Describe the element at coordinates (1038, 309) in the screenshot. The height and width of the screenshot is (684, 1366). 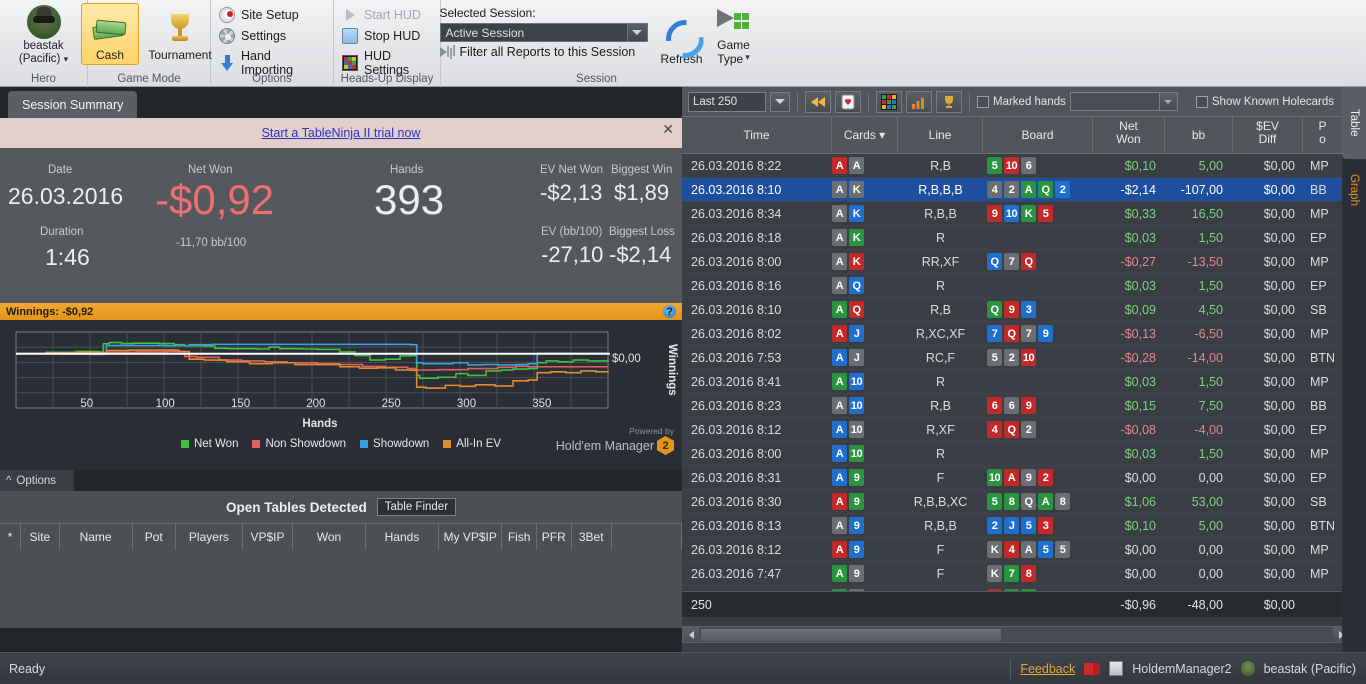
I see `cell-board: Q93` at that location.